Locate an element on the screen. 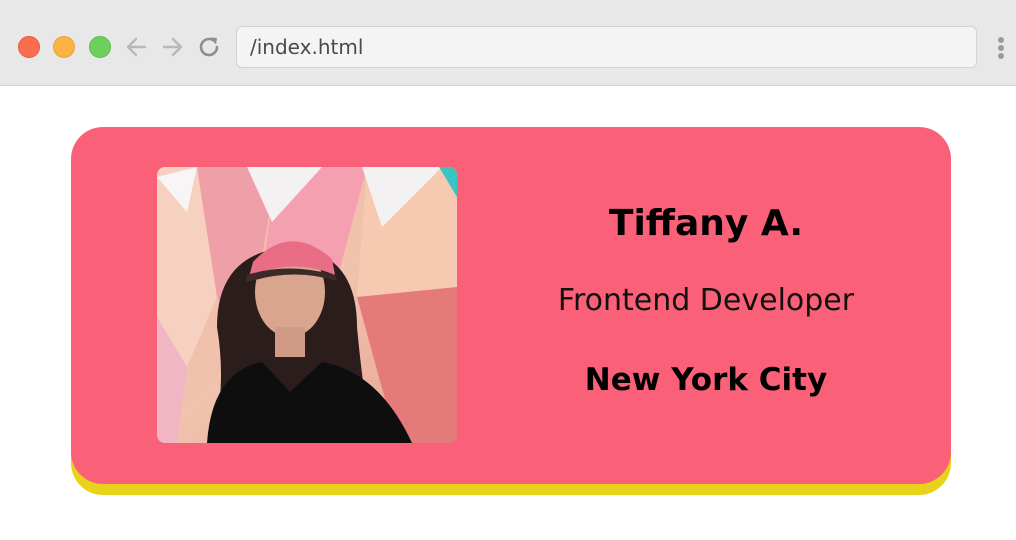 This screenshot has height=540, width=1016. url-text: /index.html is located at coordinates (307, 47).